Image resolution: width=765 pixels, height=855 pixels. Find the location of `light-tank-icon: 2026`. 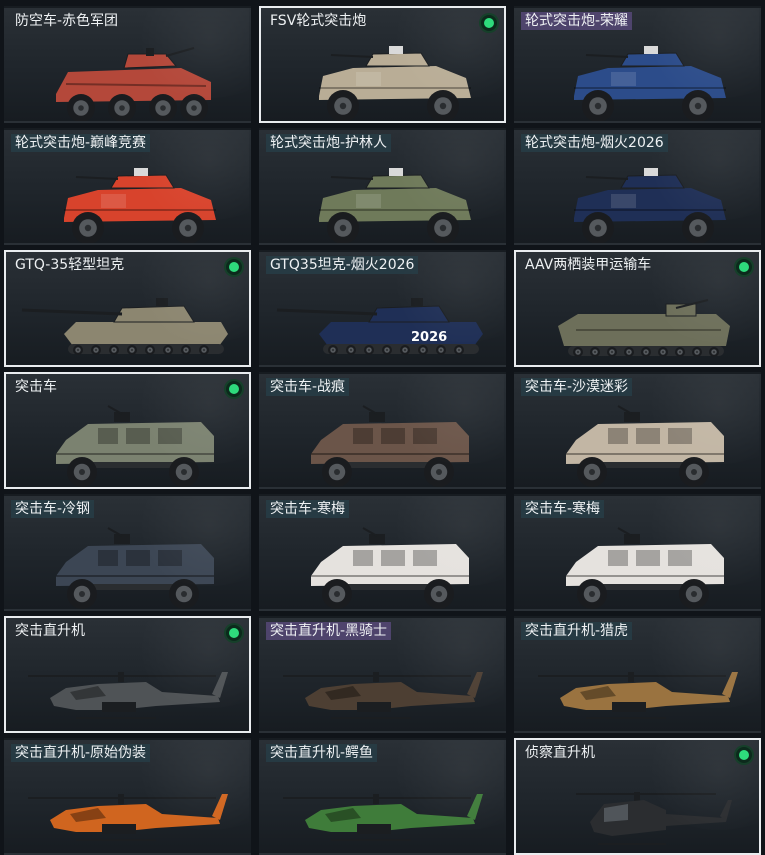

light-tank-icon: 2026 is located at coordinates (379, 326).